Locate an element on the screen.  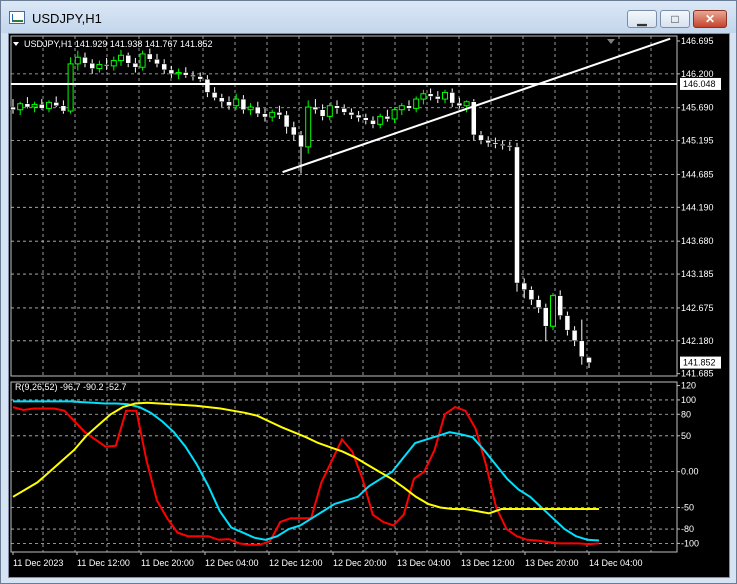
price-tick-label: 143.185 is located at coordinates (697, 274).